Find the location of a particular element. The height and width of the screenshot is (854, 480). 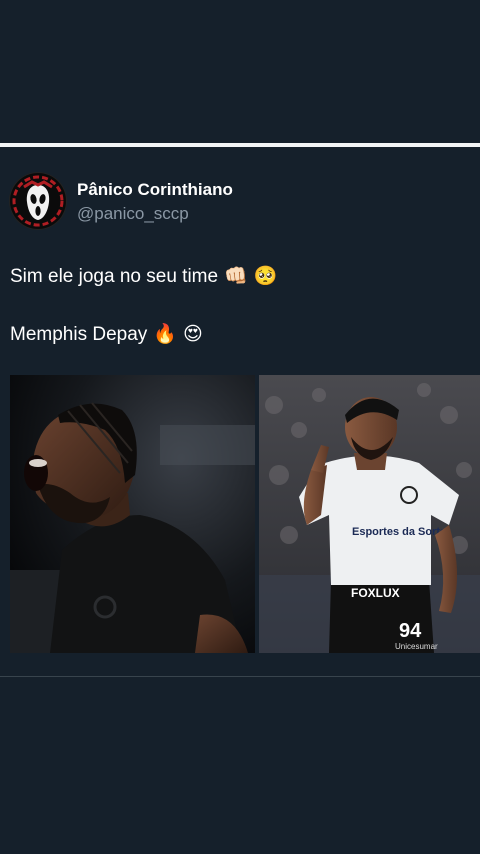

fire-heart-eyes-emoji: 🔥 😍 is located at coordinates (178, 334).